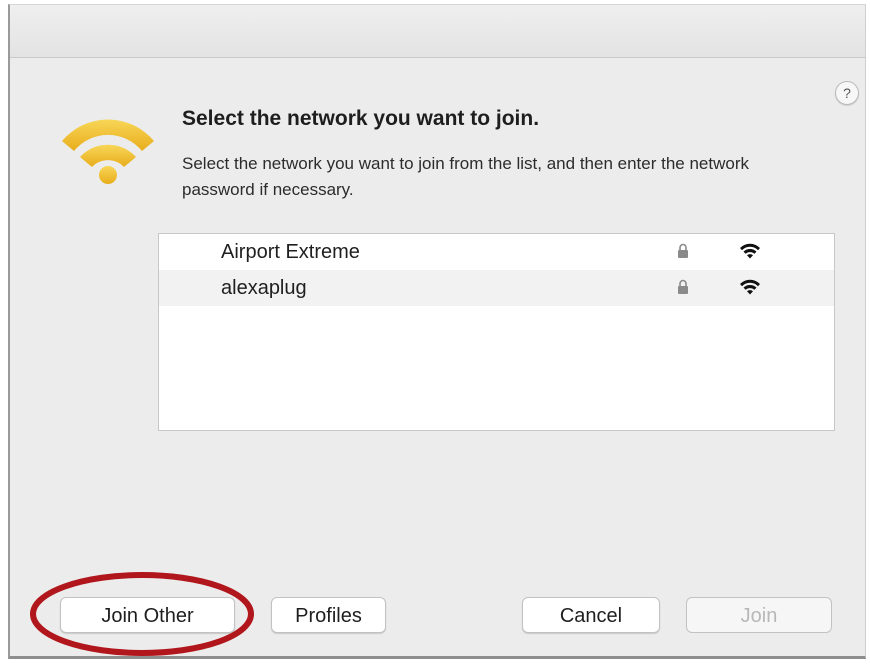 The width and height of the screenshot is (870, 667). Describe the element at coordinates (108, 151) in the screenshot. I see `wifi-icon` at that location.